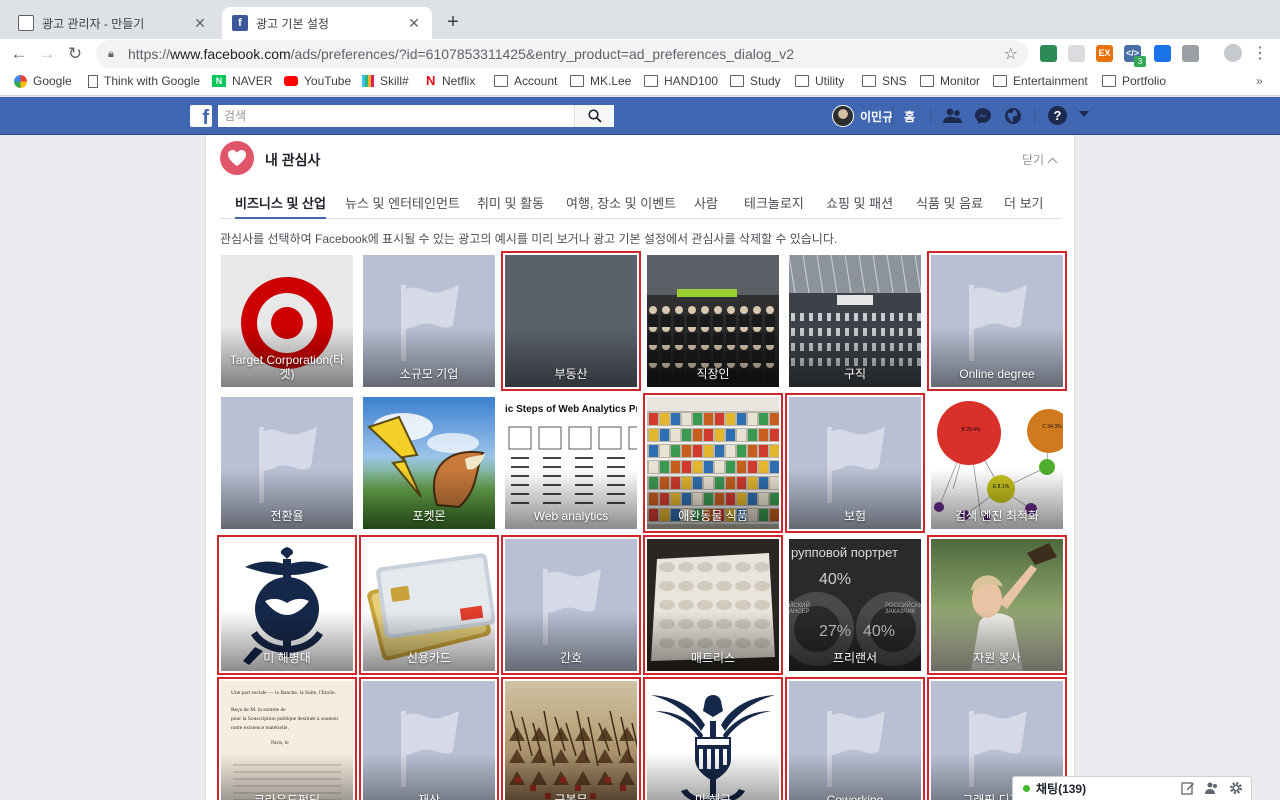 This screenshot has width=1280, height=800. What do you see at coordinates (287, 463) in the screenshot?
I see `interest-tile: 전환율` at bounding box center [287, 463].